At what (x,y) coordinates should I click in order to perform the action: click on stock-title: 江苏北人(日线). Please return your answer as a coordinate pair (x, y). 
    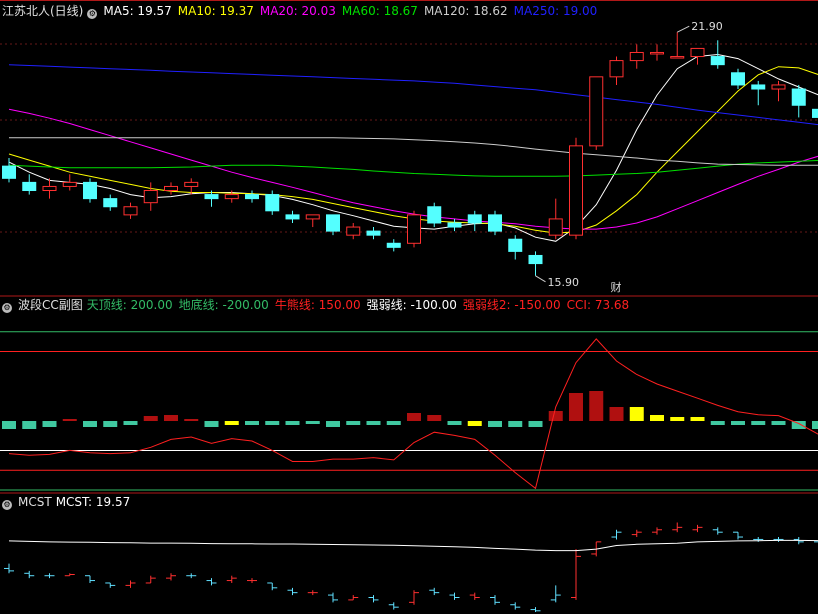
    Looking at the image, I should click on (43, 11).